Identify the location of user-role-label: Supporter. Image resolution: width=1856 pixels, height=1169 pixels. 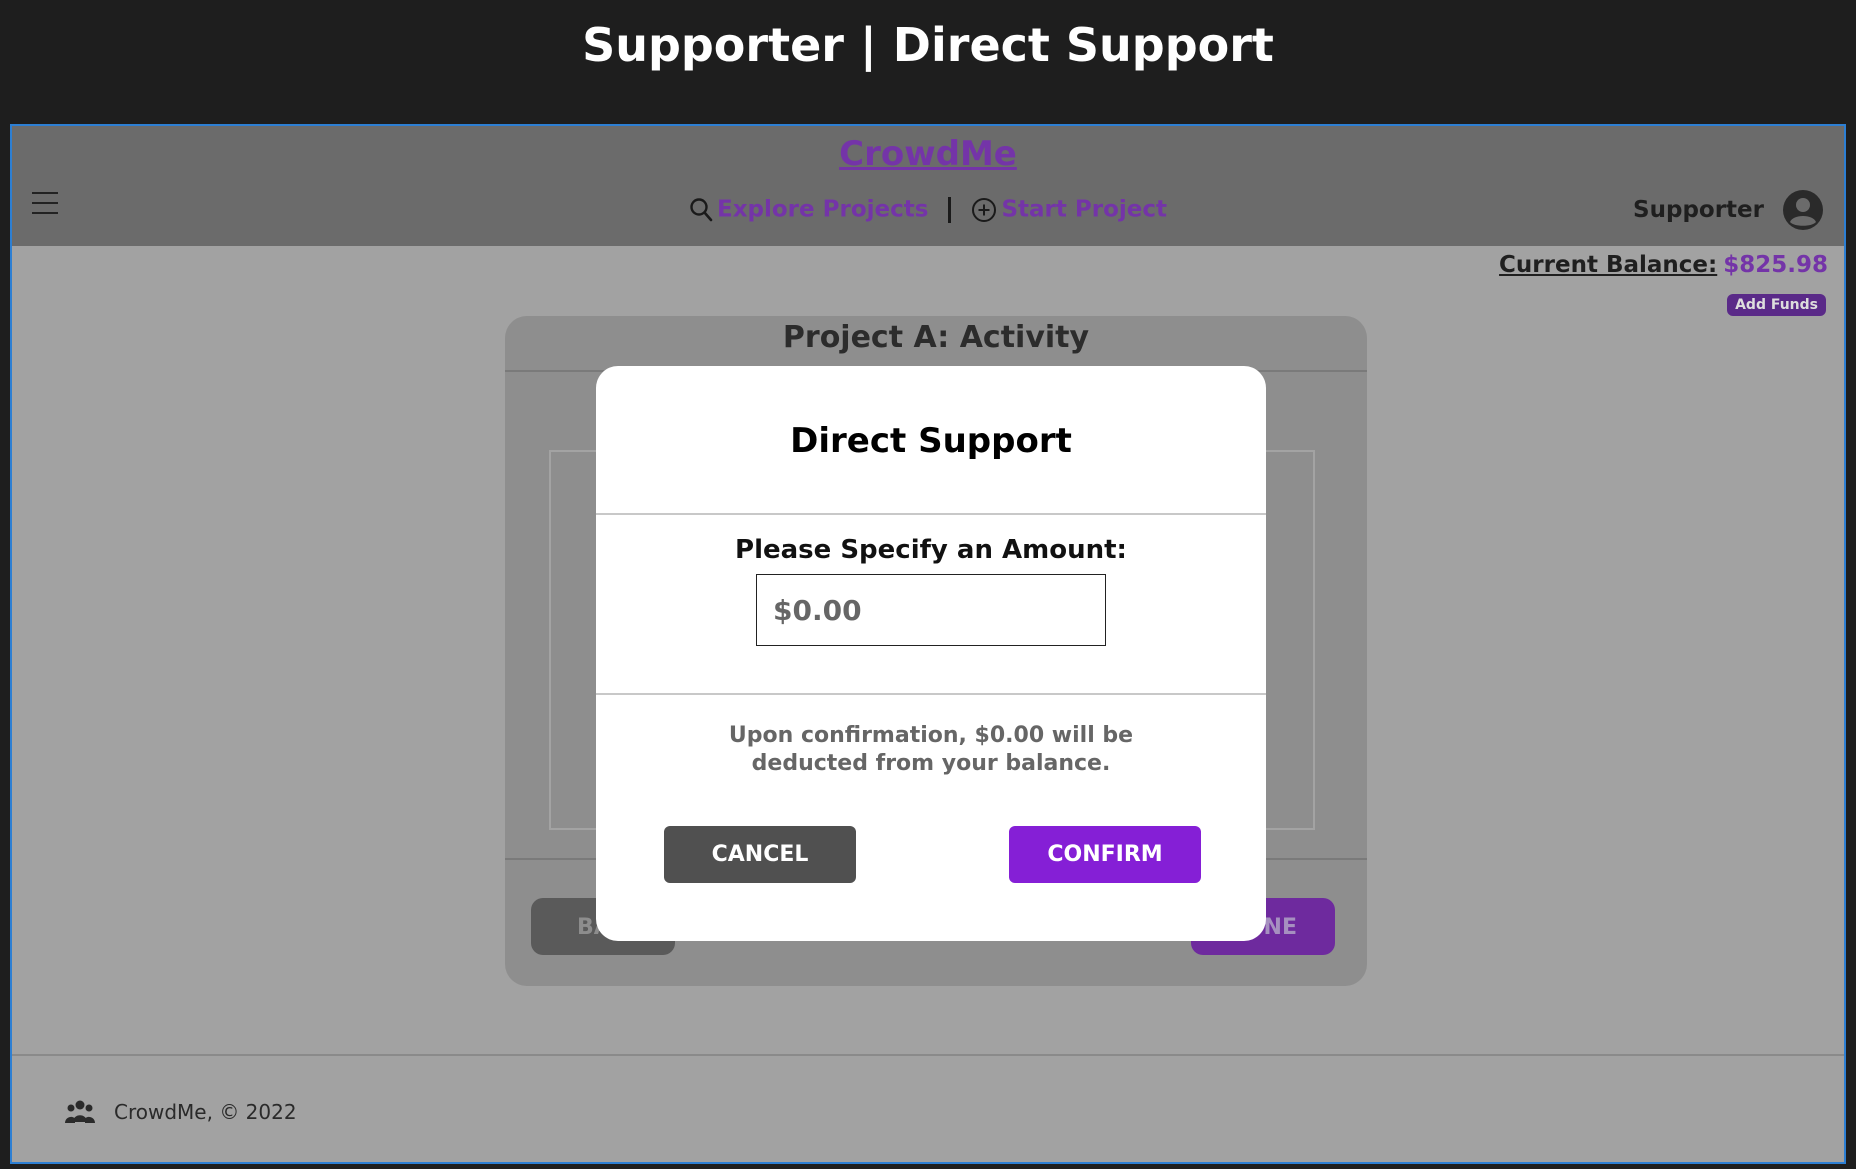
(1698, 210).